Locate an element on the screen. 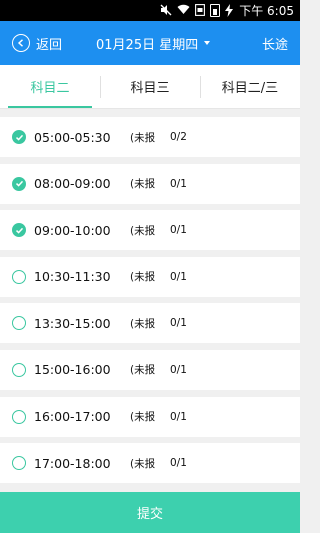 The height and width of the screenshot is (533, 320). tab-subject-3: 科目三 is located at coordinates (150, 86).